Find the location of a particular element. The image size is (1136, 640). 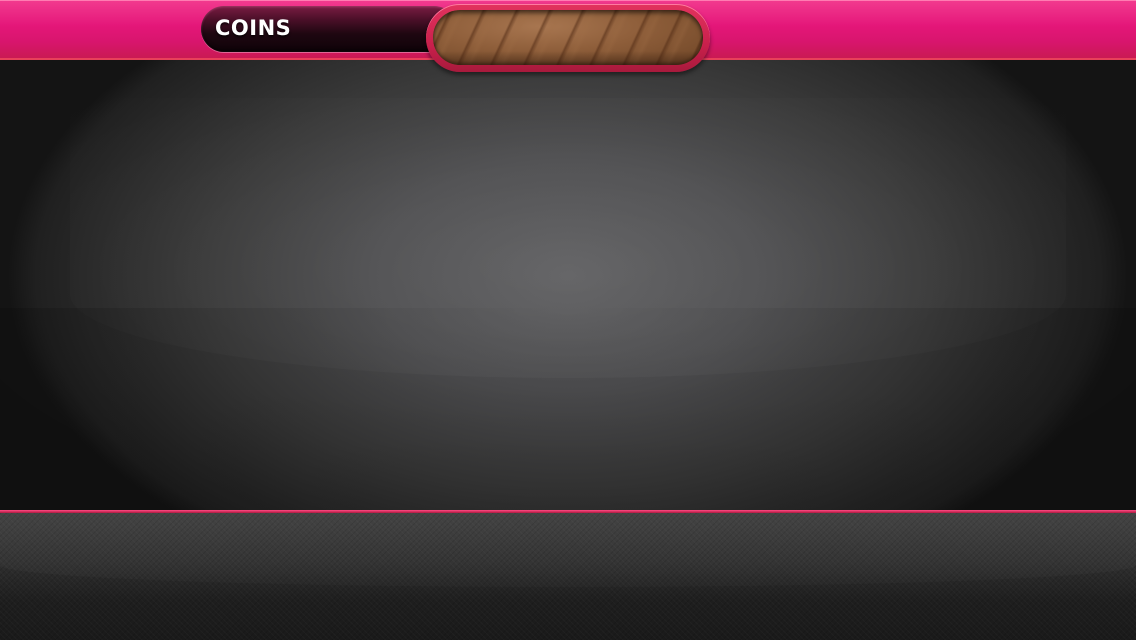

wooden-title-plaque is located at coordinates (568, 38).